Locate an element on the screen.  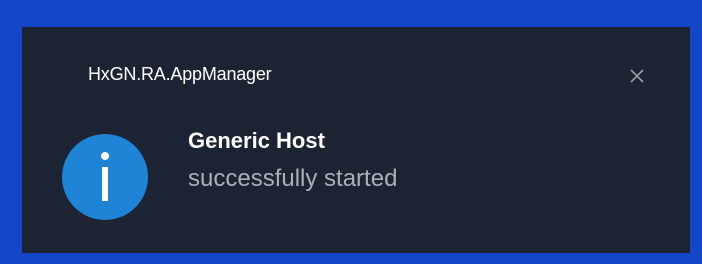
app-name: HxGN.RA.AppManager is located at coordinates (180, 74).